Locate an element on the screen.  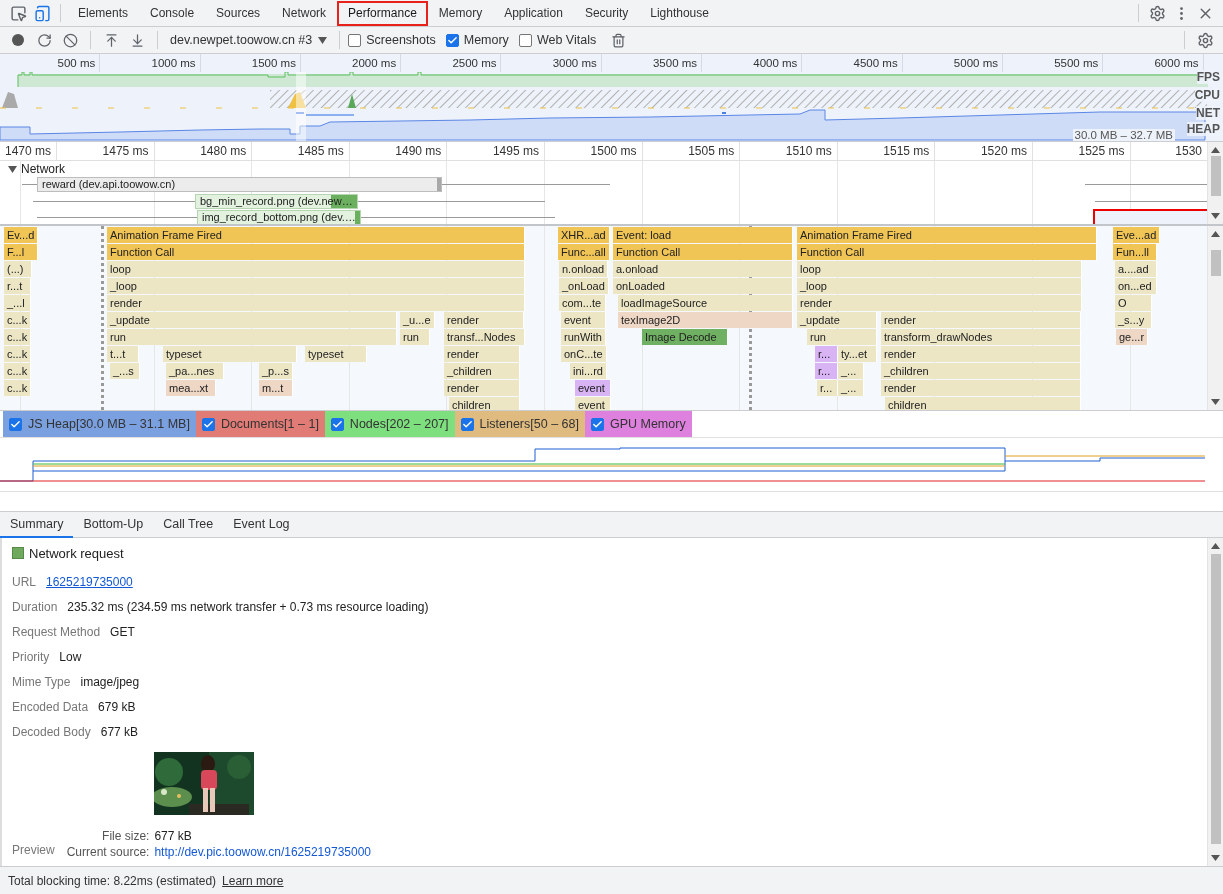
flame-block: loadImageSource is located at coordinates (705, 303).